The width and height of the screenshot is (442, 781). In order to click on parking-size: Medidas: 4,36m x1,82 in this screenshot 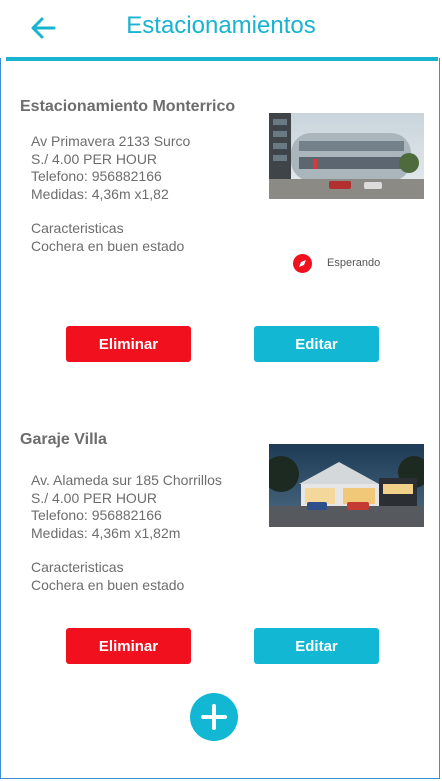, I will do `click(100, 193)`.